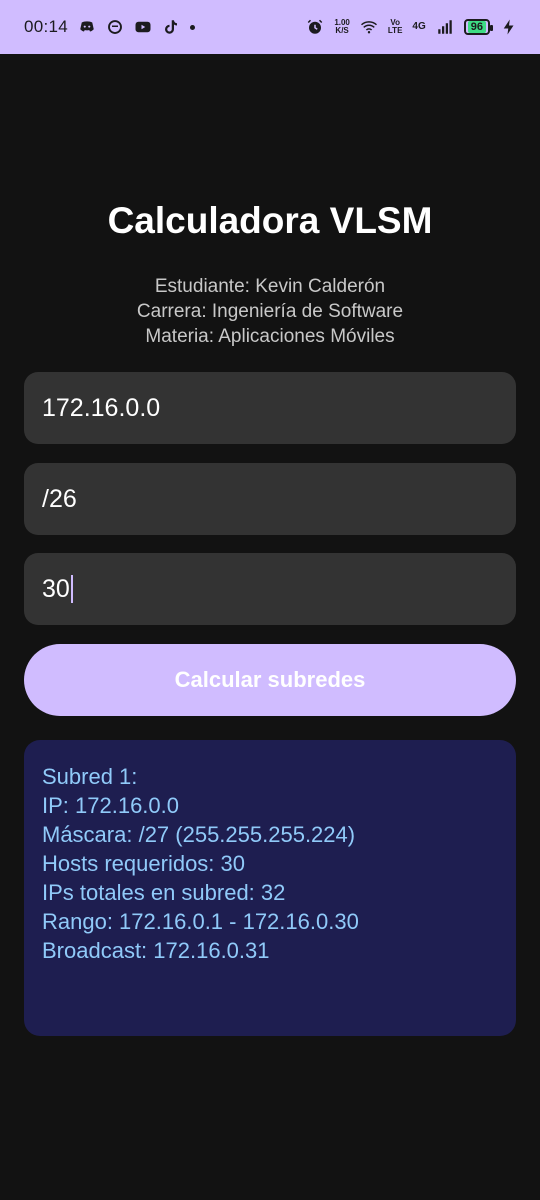 This screenshot has width=540, height=1200. Describe the element at coordinates (270, 220) in the screenshot. I see `page-title: Calculadora VLSM` at that location.